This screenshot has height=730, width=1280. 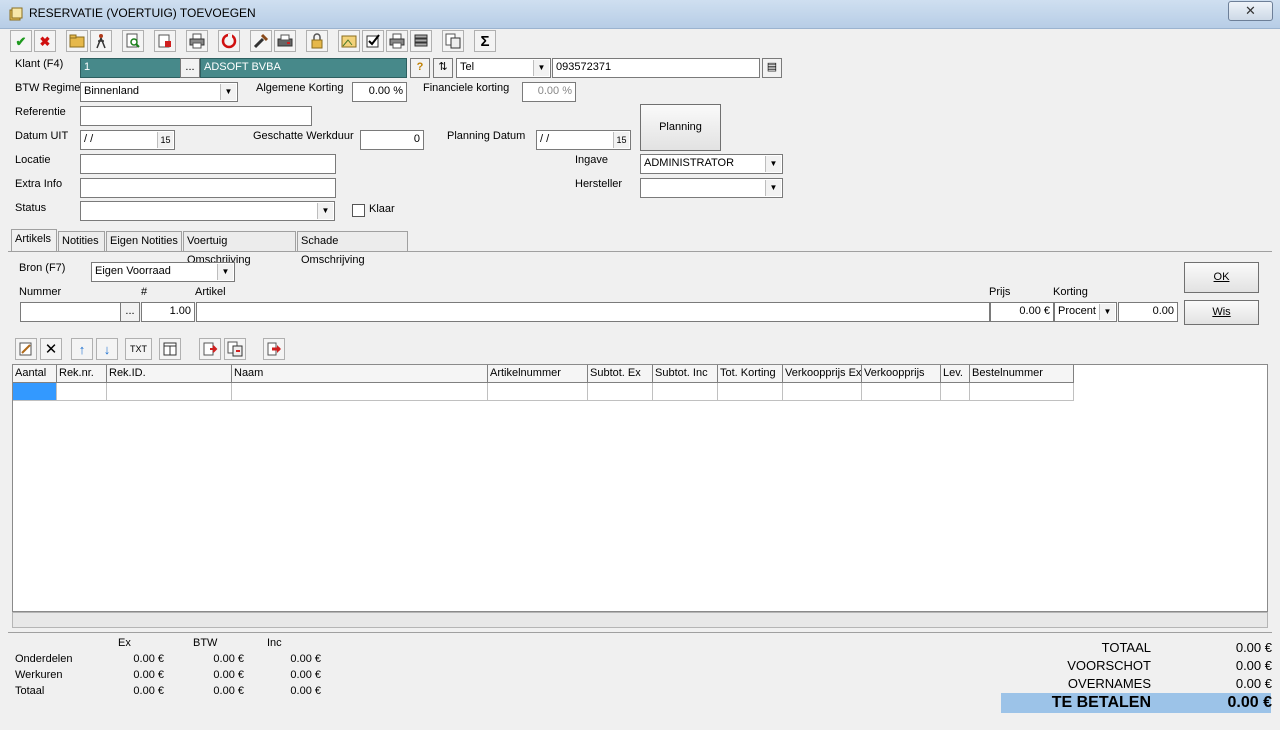 What do you see at coordinates (373, 41) in the screenshot?
I see `checkbox-icon` at bounding box center [373, 41].